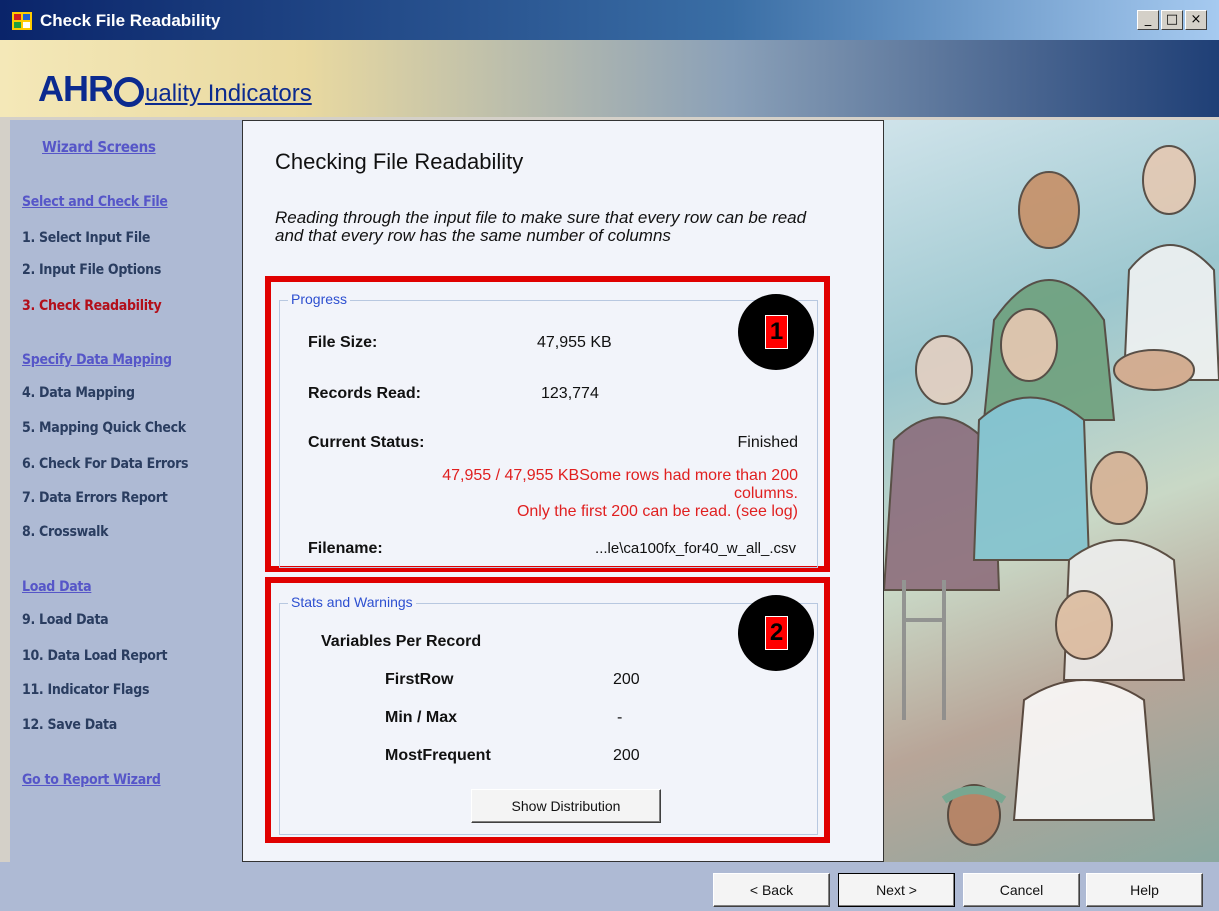  I want to click on ahrq-logo: AHR uality Indicators, so click(175, 89).